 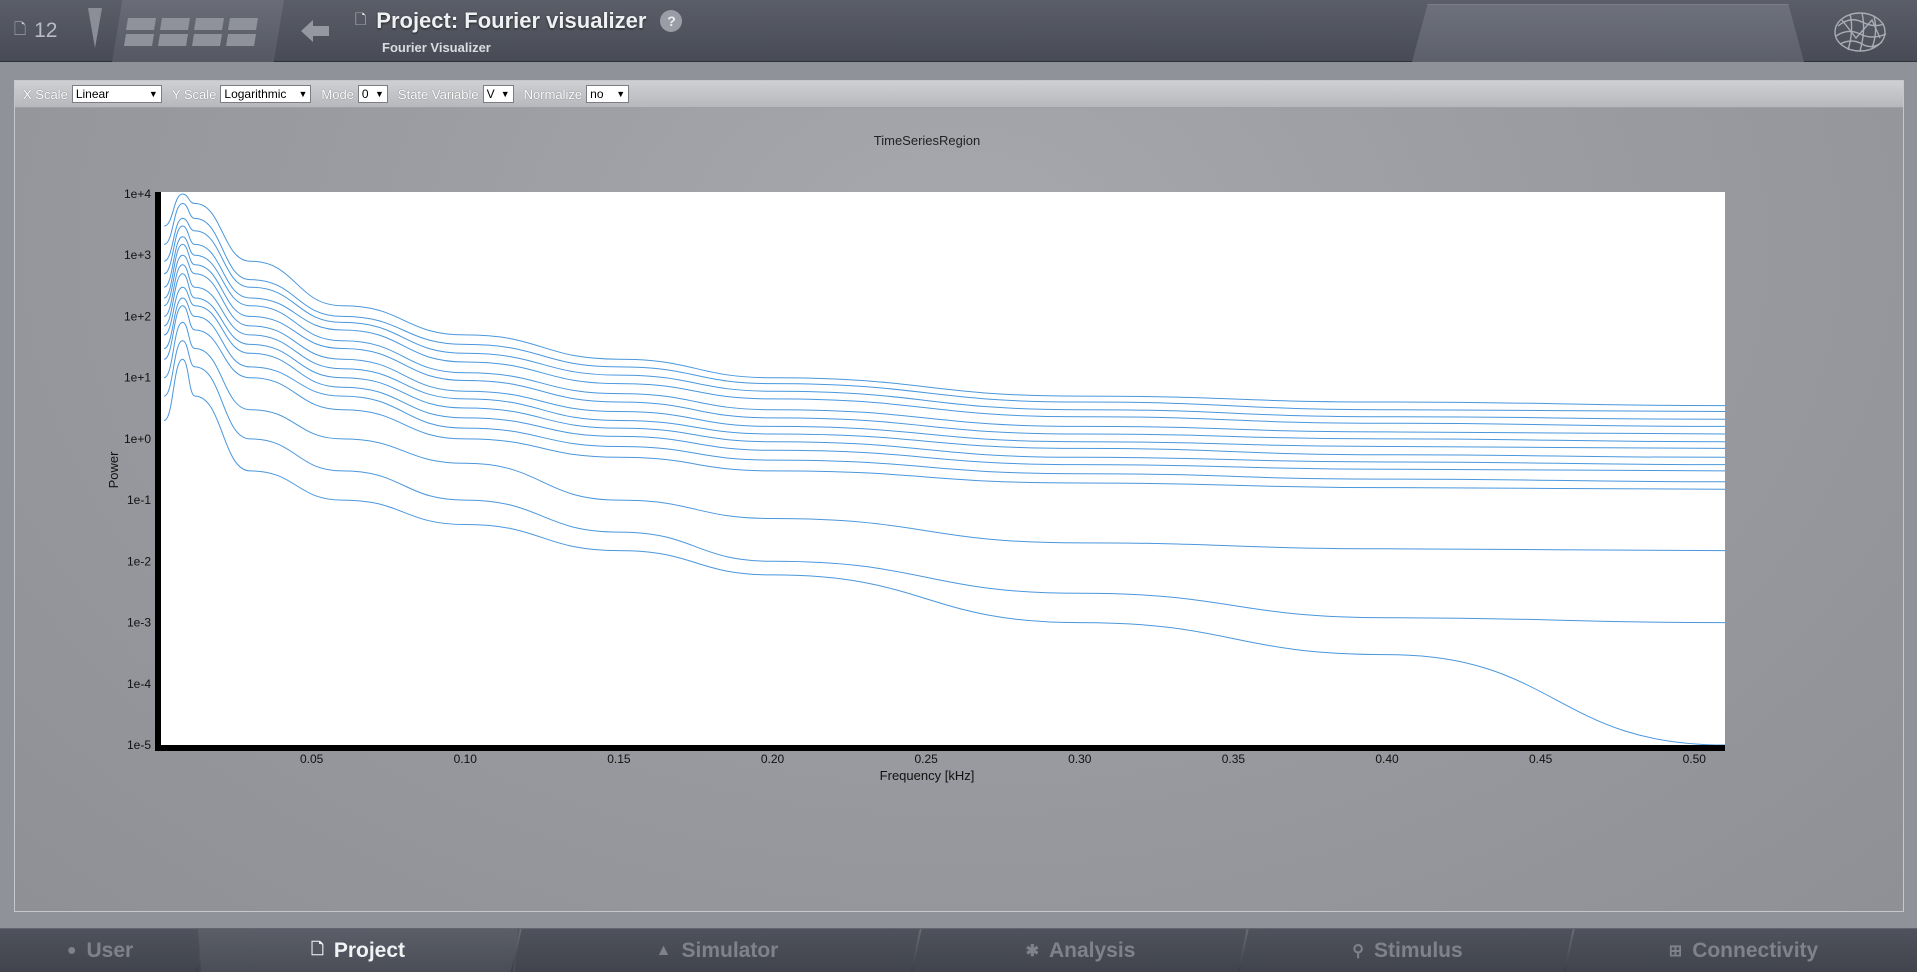 I want to click on help-icon: ?, so click(x=671, y=21).